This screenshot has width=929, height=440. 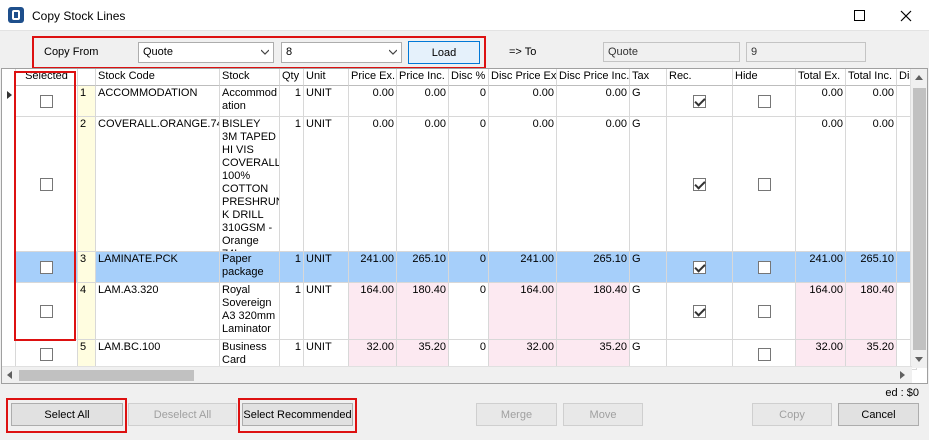 I want to click on vertical-scroll-thumb, so click(x=919, y=219).